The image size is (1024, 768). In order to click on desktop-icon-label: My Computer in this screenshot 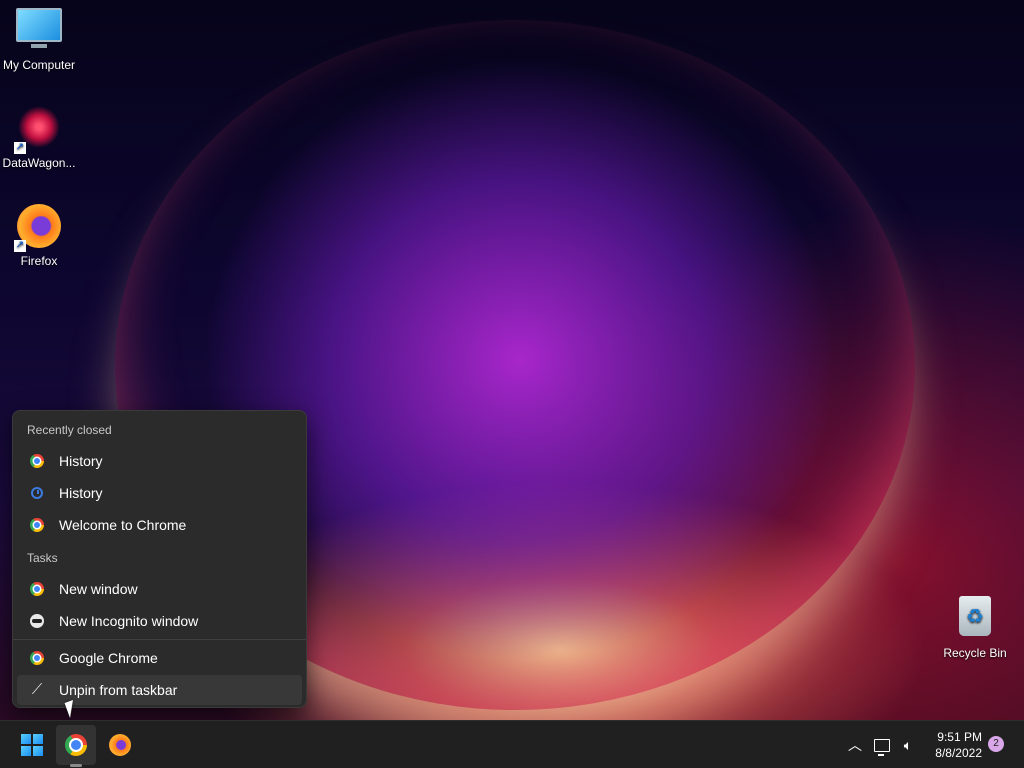, I will do `click(39, 65)`.